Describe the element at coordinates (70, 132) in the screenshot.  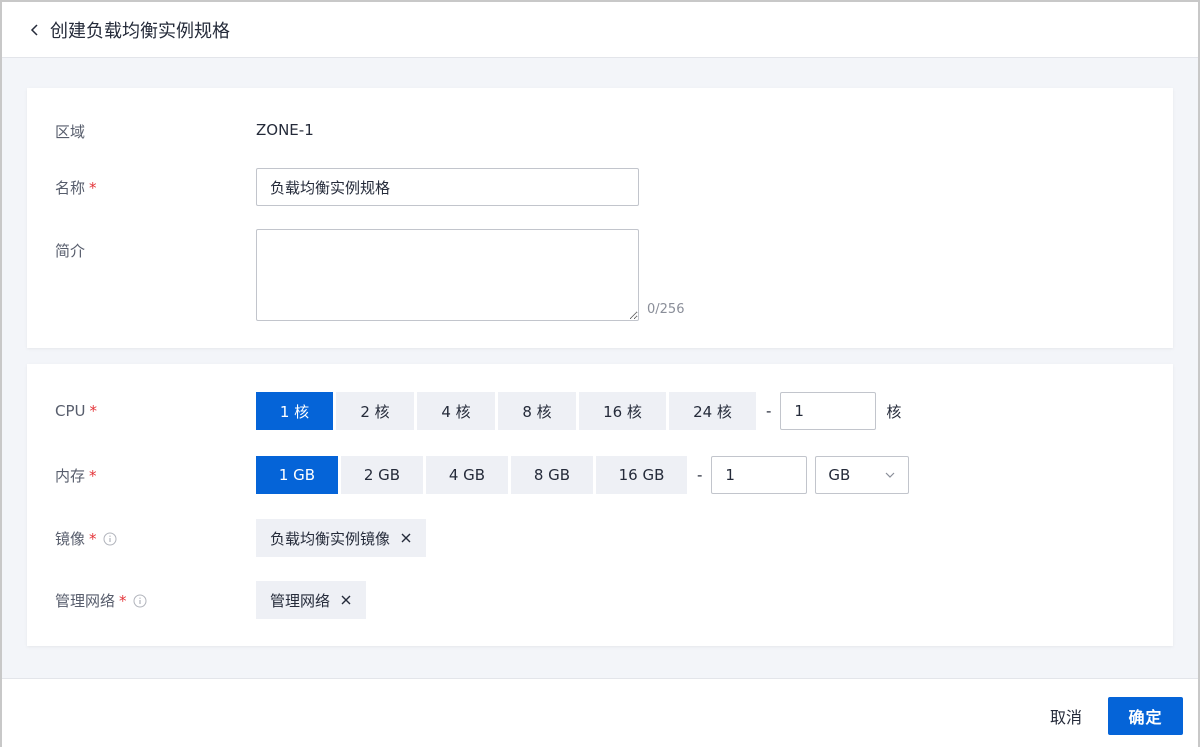
I see `zone-label: 区域` at that location.